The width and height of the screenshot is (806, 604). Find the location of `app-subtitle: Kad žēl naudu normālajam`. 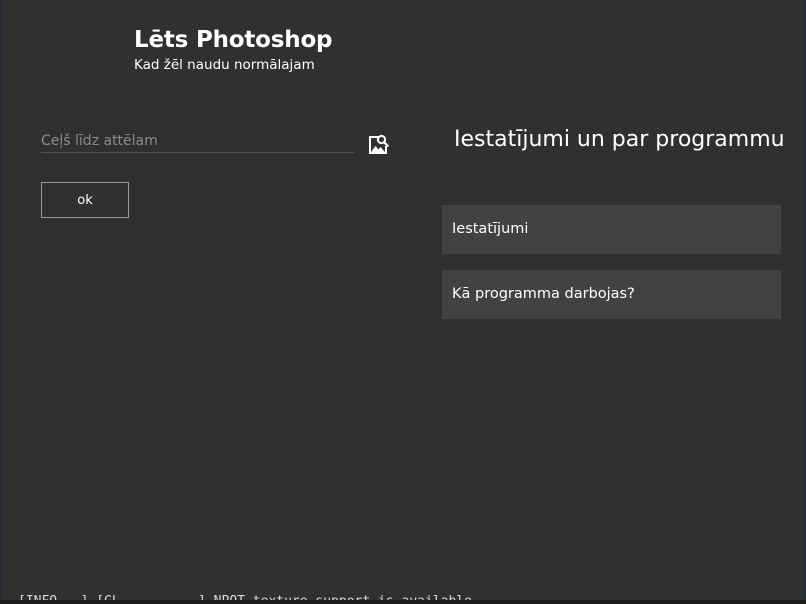

app-subtitle: Kad žēl naudu normālajam is located at coordinates (224, 65).